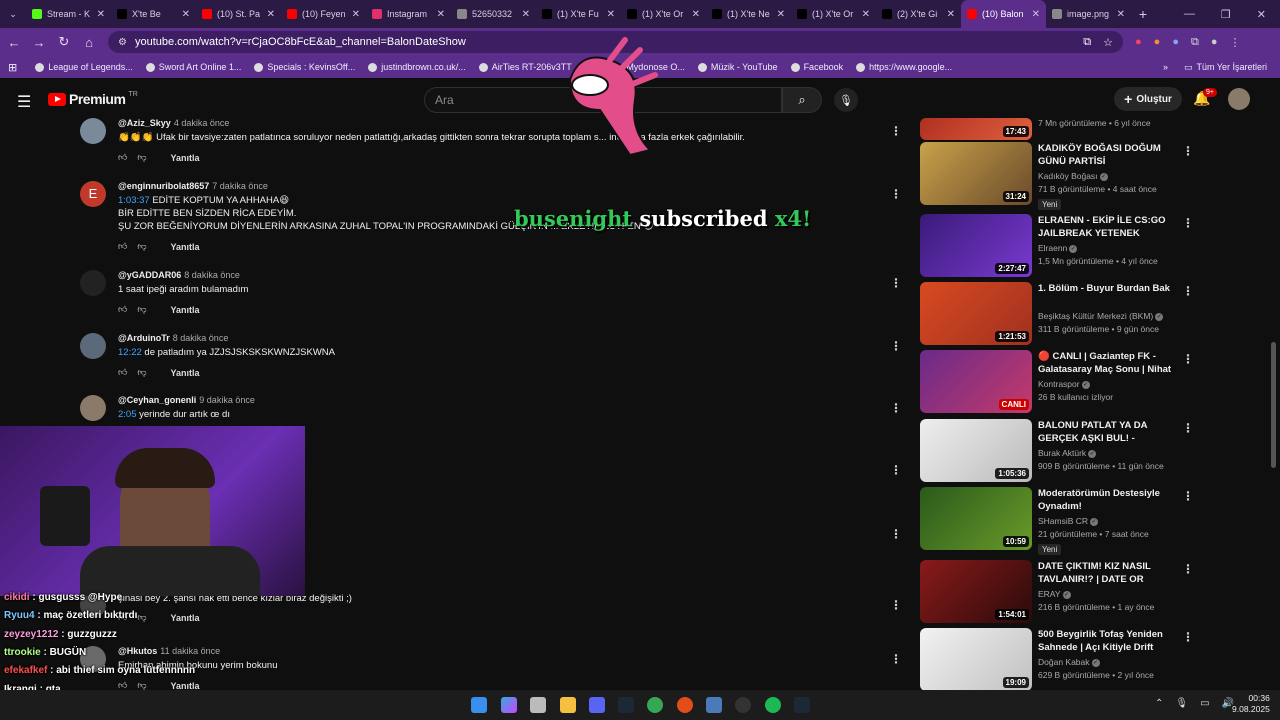 The image size is (1280, 720). Describe the element at coordinates (1148, 99) in the screenshot. I see `create-button: + Oluştur` at that location.